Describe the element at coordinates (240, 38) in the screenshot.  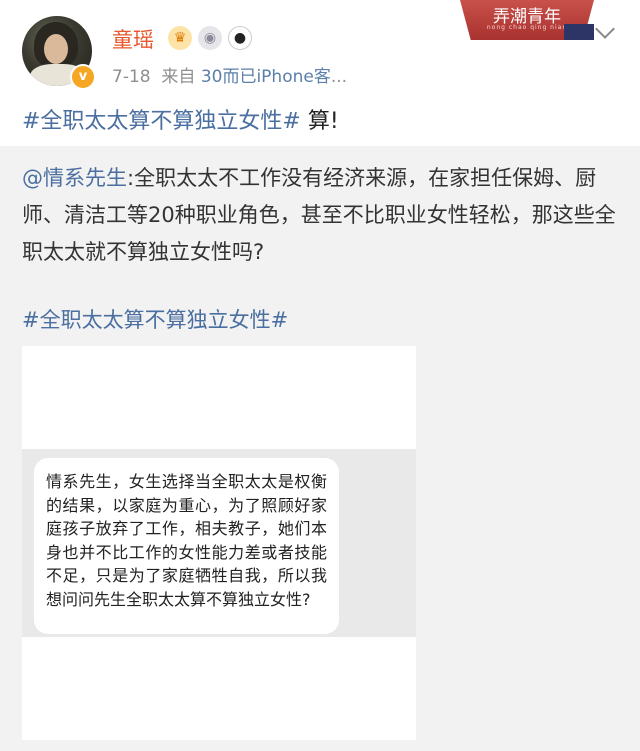
I see `panda-icon: ●` at that location.